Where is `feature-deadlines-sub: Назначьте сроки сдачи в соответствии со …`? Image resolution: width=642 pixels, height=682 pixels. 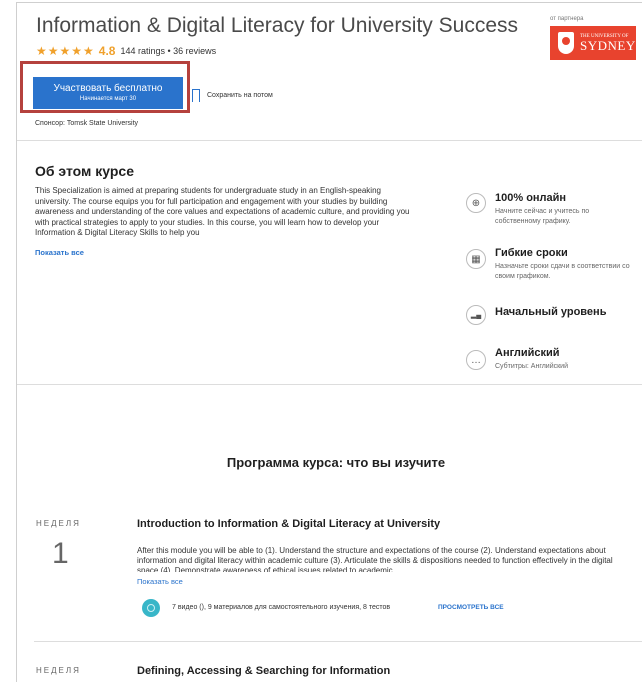
feature-deadlines-sub: Назначьте сроки сдачи в соответствии со … is located at coordinates (562, 271).